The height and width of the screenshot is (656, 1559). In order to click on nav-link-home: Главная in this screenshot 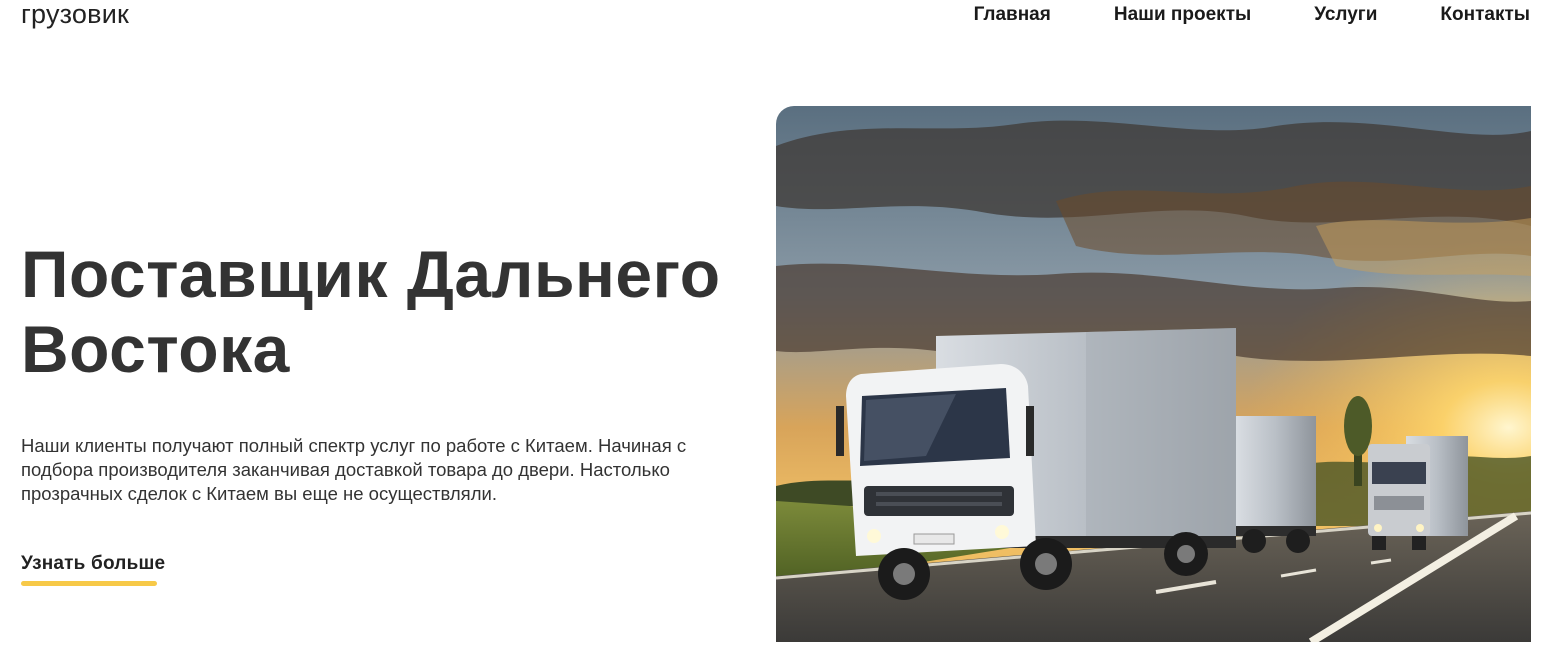, I will do `click(1012, 15)`.